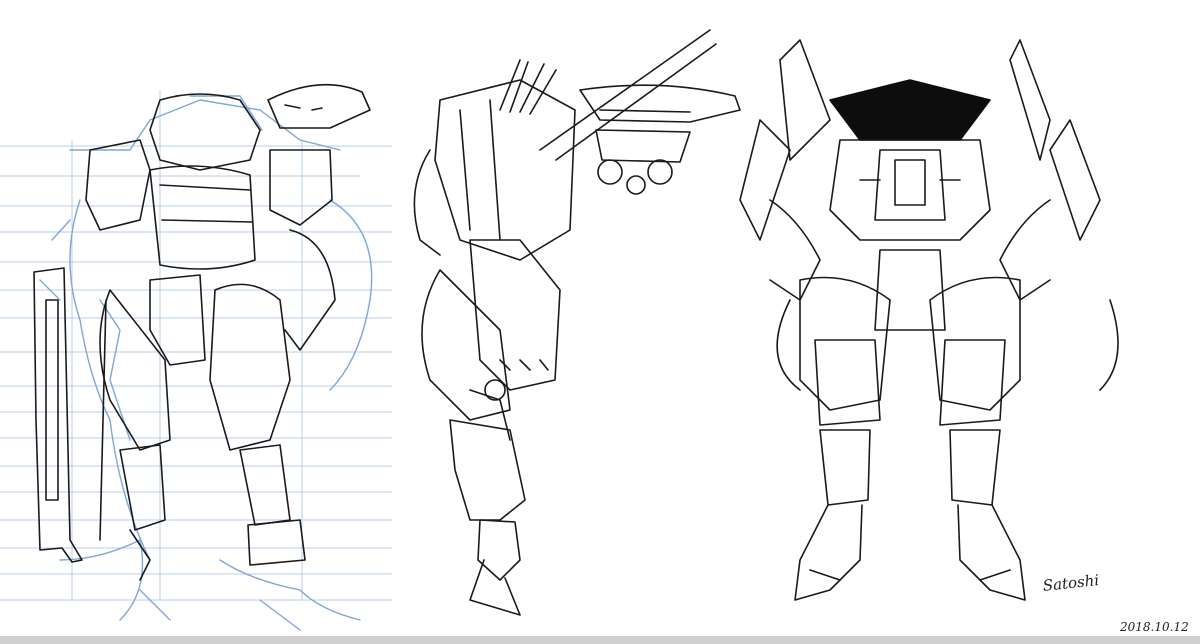 This screenshot has width=1200, height=644. I want to click on chest-dark-panel, so click(910, 110).